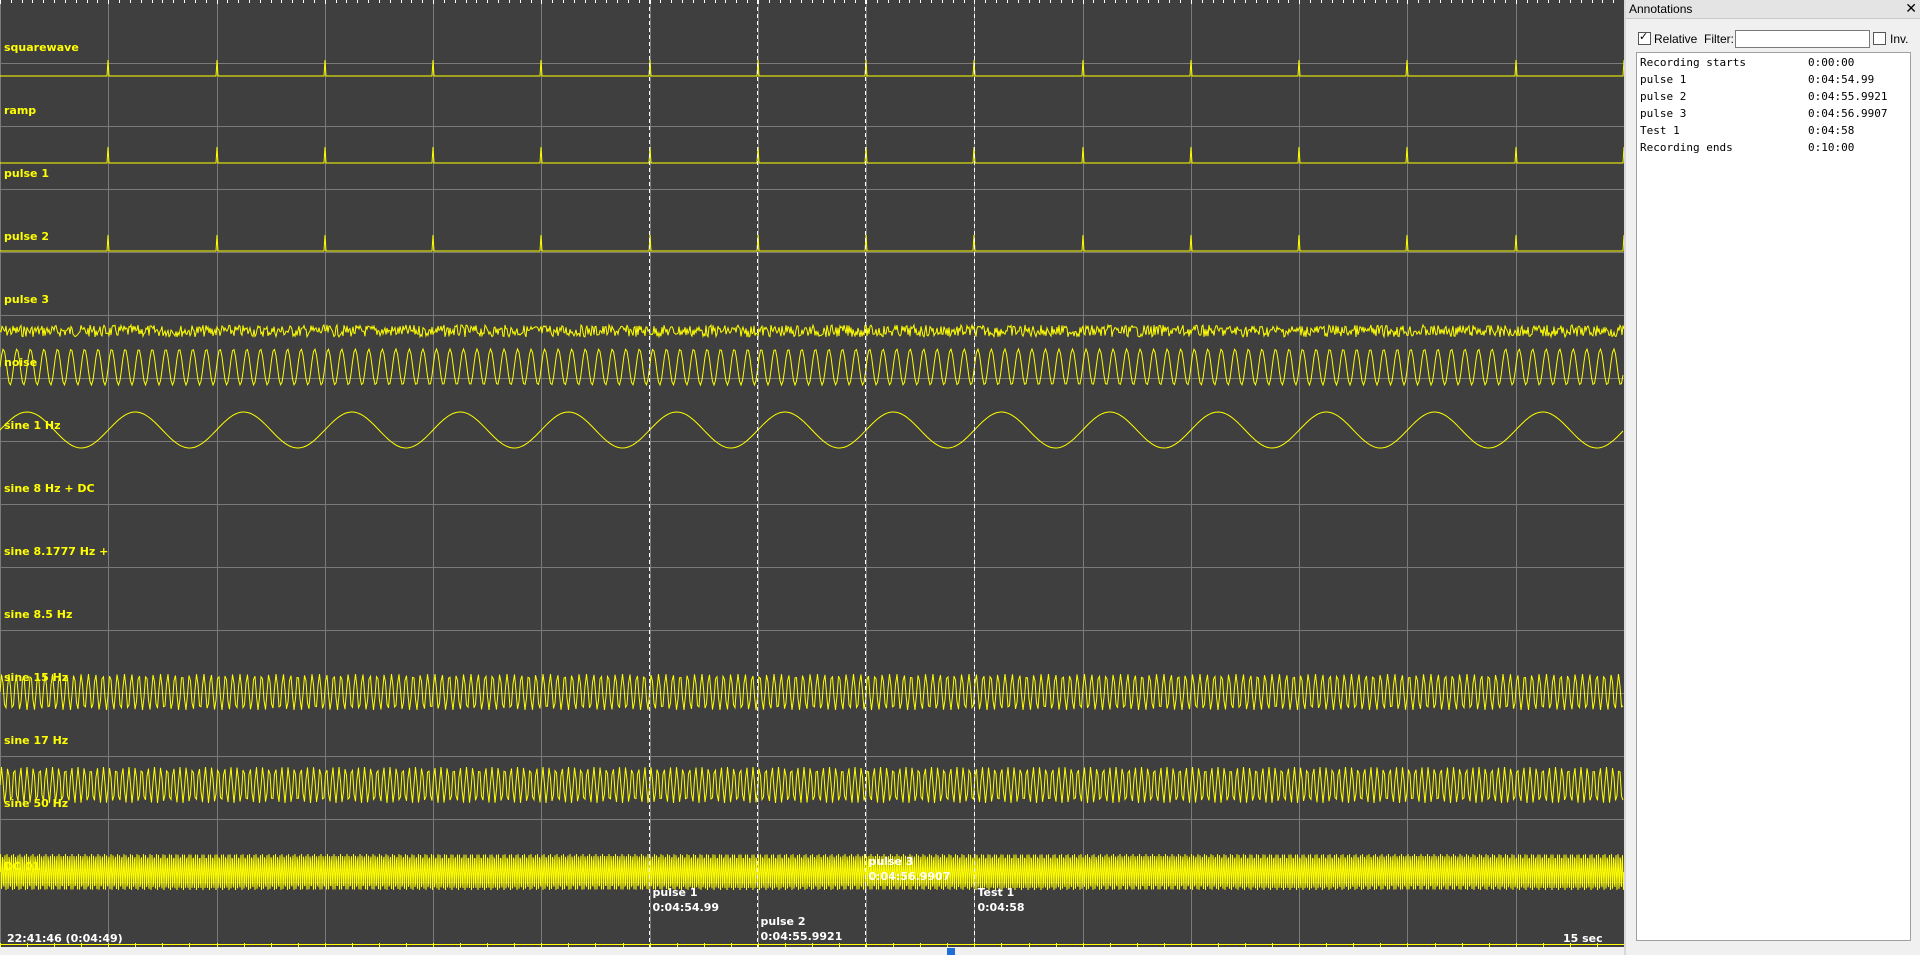 This screenshot has width=1920, height=955. I want to click on signal-label: sine 8 Hz + DC, so click(49, 489).